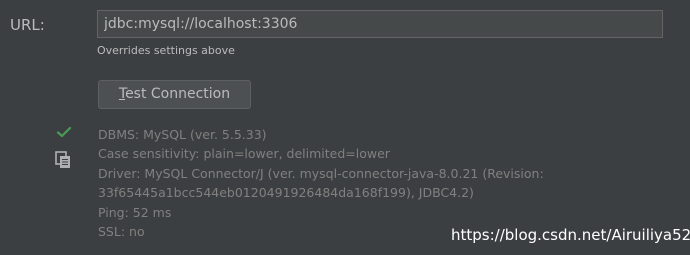 This screenshot has height=255, width=690. Describe the element at coordinates (380, 24) in the screenshot. I see `url-input` at that location.